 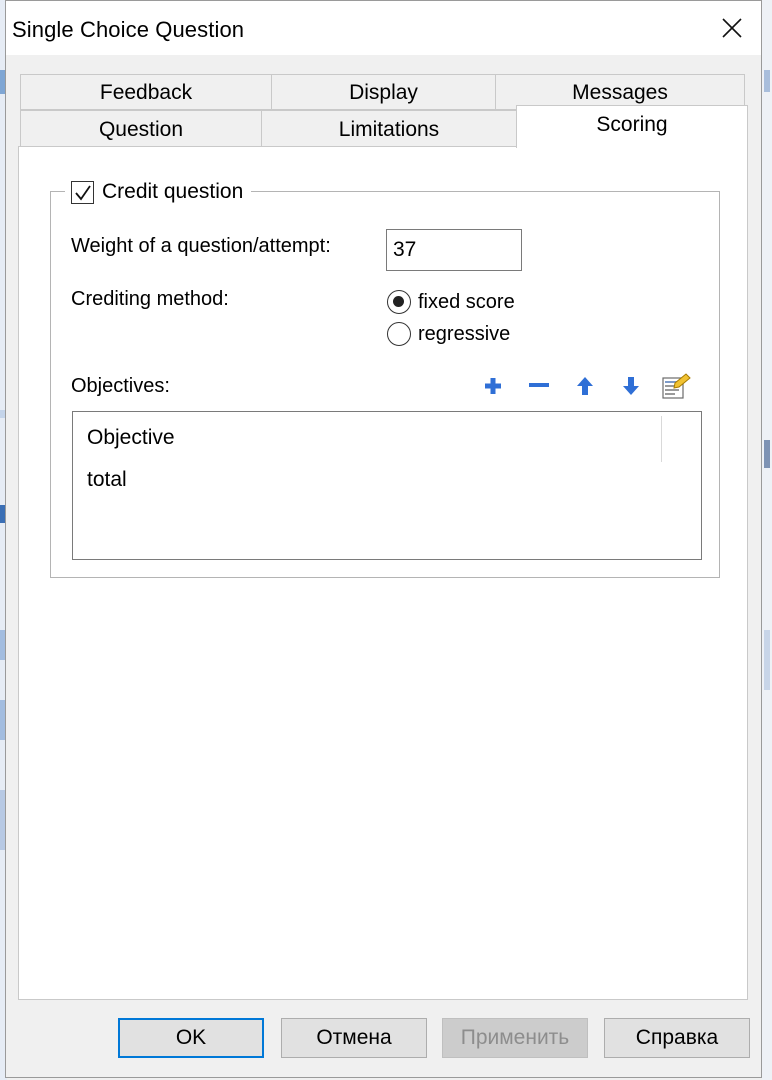 I want to click on radio-regressive: regressive, so click(x=448, y=334).